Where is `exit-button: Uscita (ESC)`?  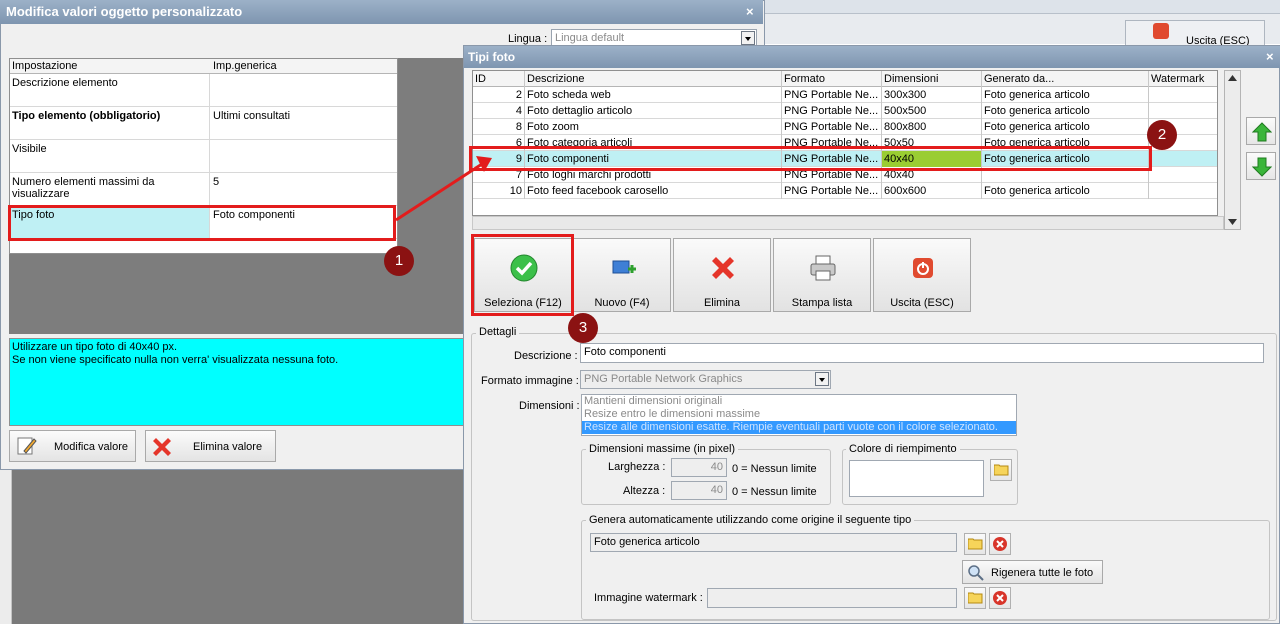
exit-button: Uscita (ESC) is located at coordinates (922, 275).